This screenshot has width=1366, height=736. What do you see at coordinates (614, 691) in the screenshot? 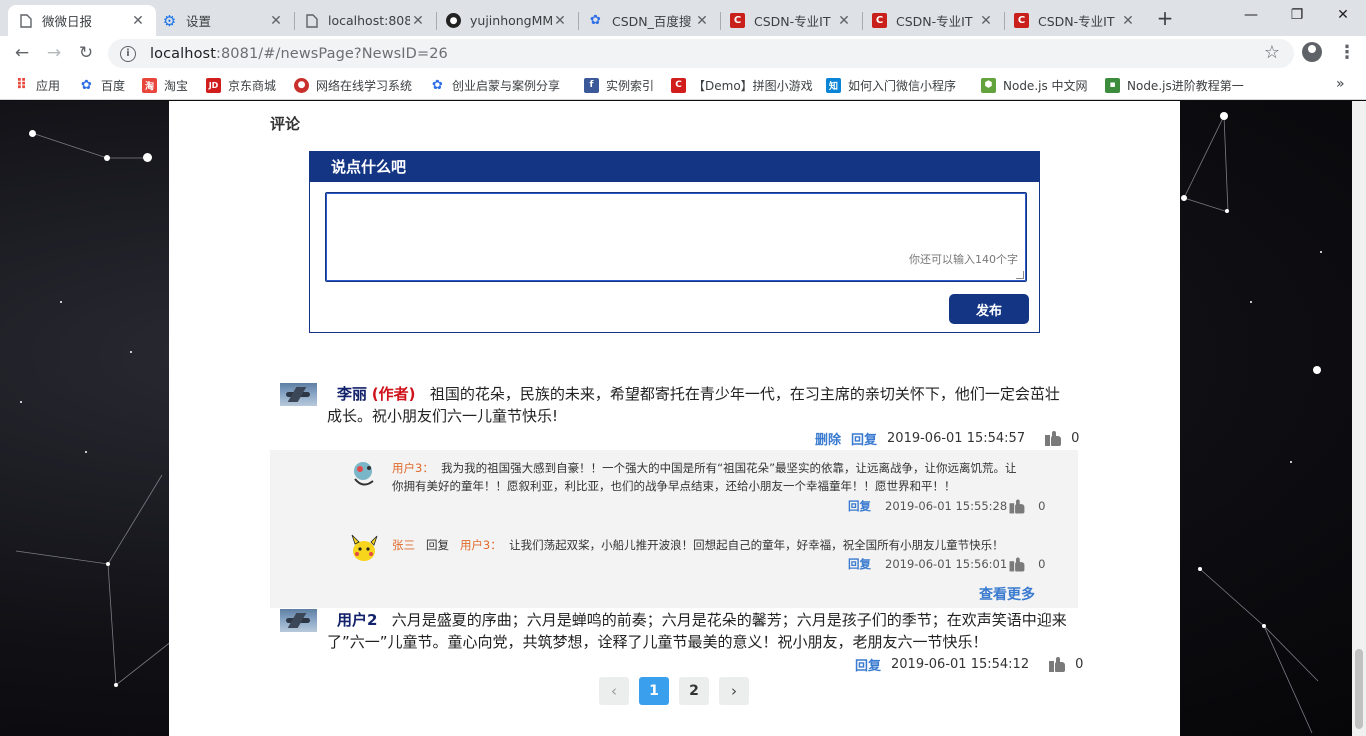
I see `prev-page-button: ‹` at bounding box center [614, 691].